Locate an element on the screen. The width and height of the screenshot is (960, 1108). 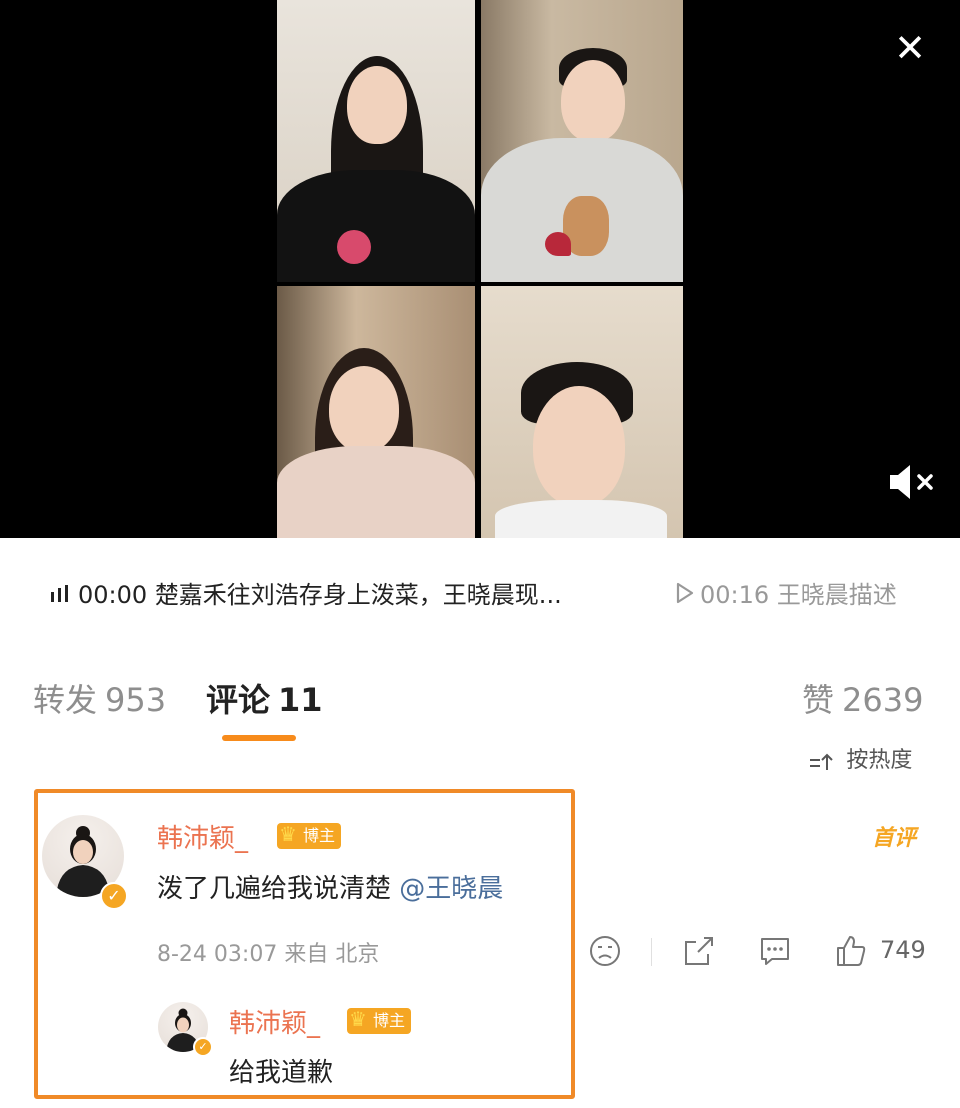
audio-chapters: 00:00 楚嘉禾往刘浩存身上泼菜，王晓晨现... 00:16 王晓晨描述 is located at coordinates (480, 596).